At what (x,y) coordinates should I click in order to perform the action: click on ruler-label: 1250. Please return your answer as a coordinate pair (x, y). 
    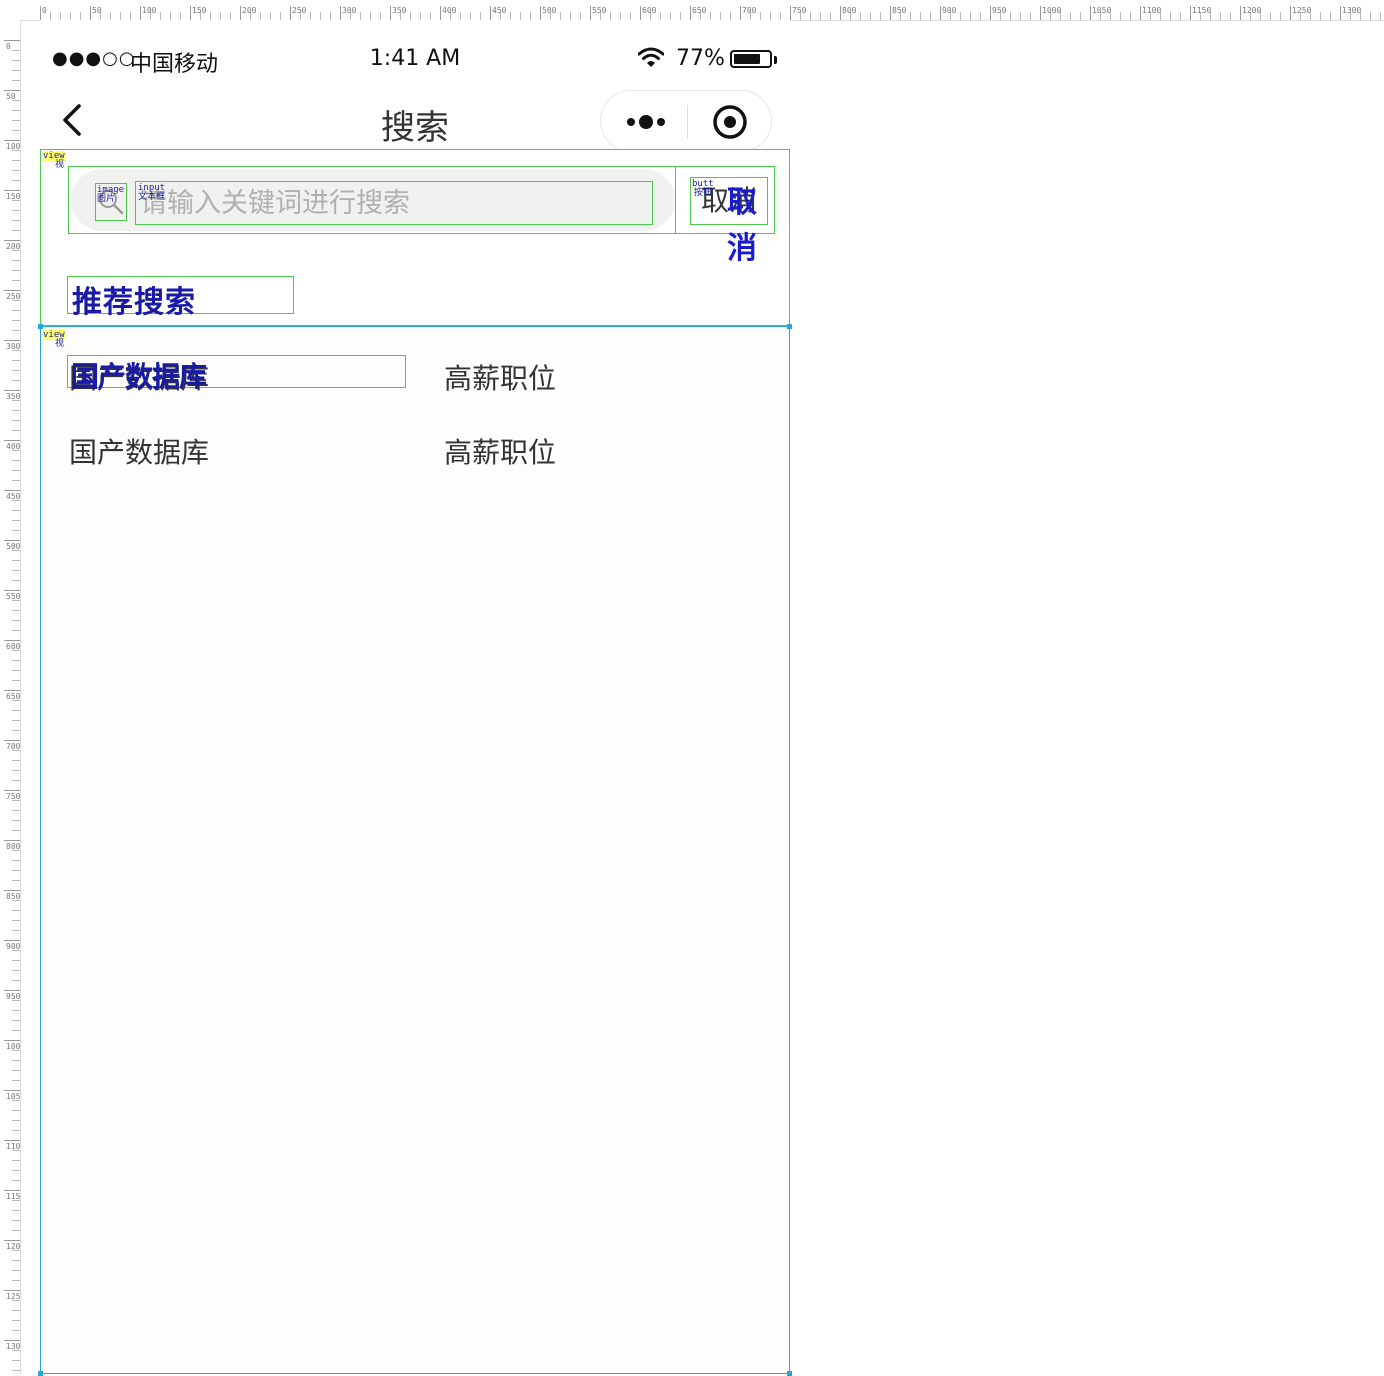
    Looking at the image, I should click on (1302, 10).